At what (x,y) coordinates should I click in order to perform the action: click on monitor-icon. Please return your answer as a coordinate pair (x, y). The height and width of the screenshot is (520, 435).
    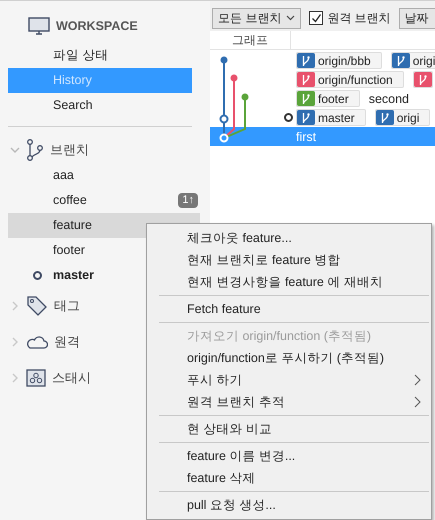
    Looking at the image, I should click on (39, 26).